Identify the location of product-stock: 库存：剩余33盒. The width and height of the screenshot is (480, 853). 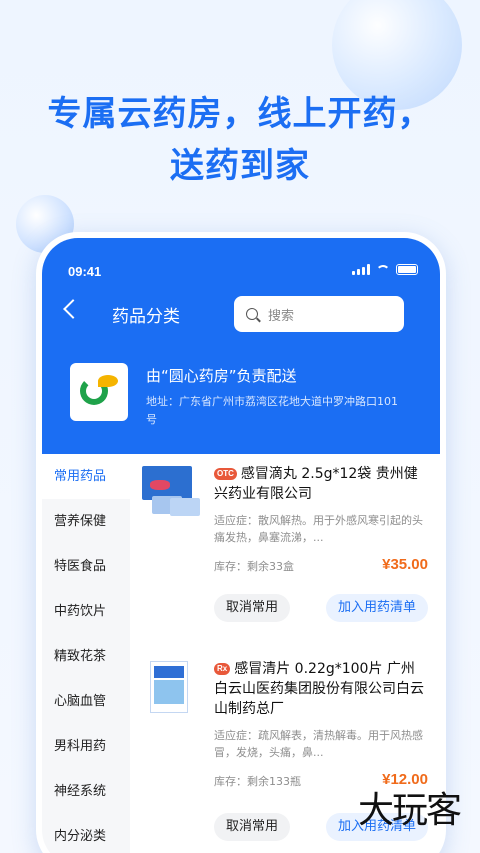
(254, 566).